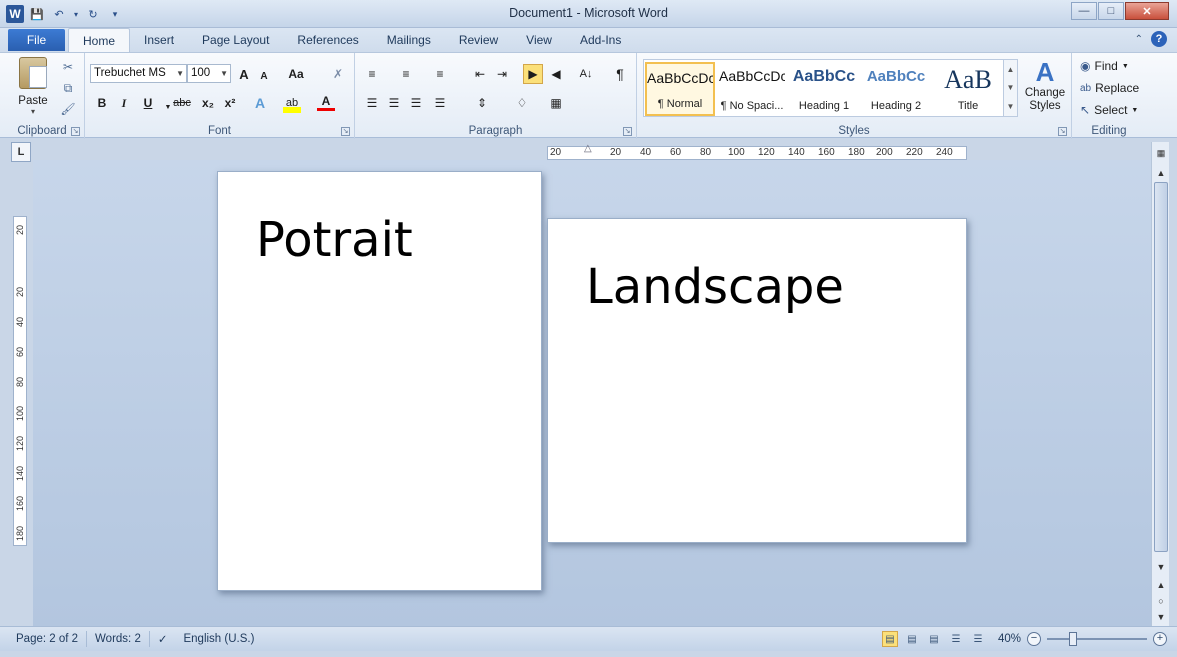 This screenshot has height=657, width=1177. I want to click on numbering-icon: ≡, so click(406, 74).